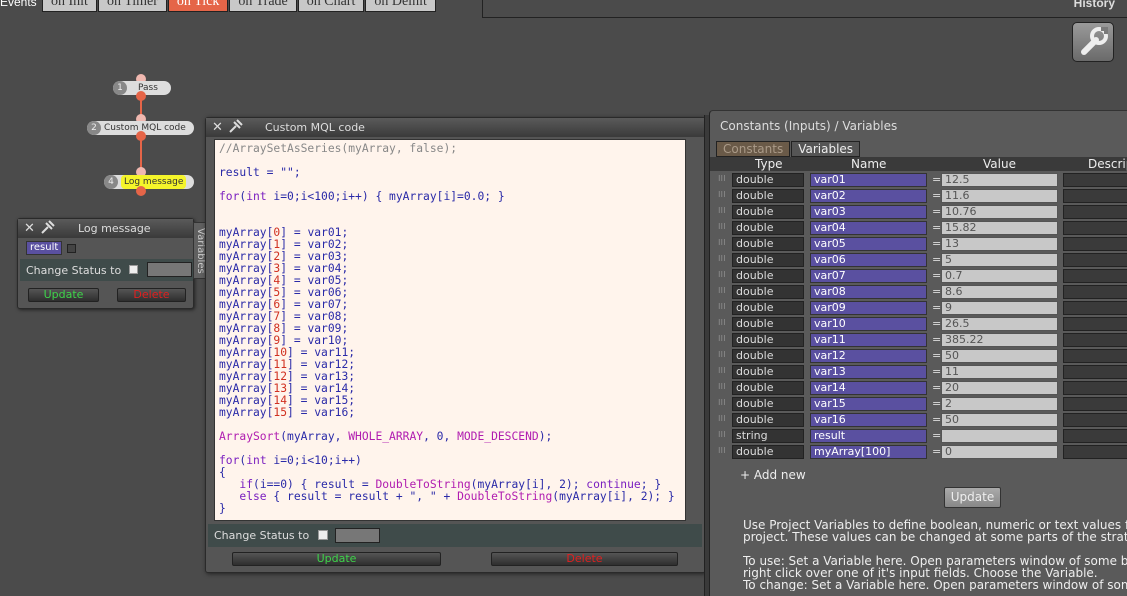 The width and height of the screenshot is (1127, 596). What do you see at coordinates (868, 260) in the screenshot?
I see `variable-name-input: var06` at bounding box center [868, 260].